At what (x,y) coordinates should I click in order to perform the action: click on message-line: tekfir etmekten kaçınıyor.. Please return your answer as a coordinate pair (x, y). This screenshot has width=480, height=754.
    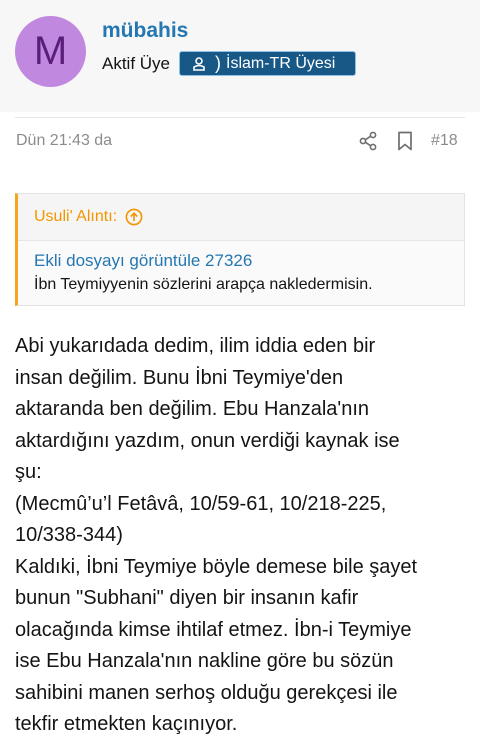
    Looking at the image, I should click on (126, 724).